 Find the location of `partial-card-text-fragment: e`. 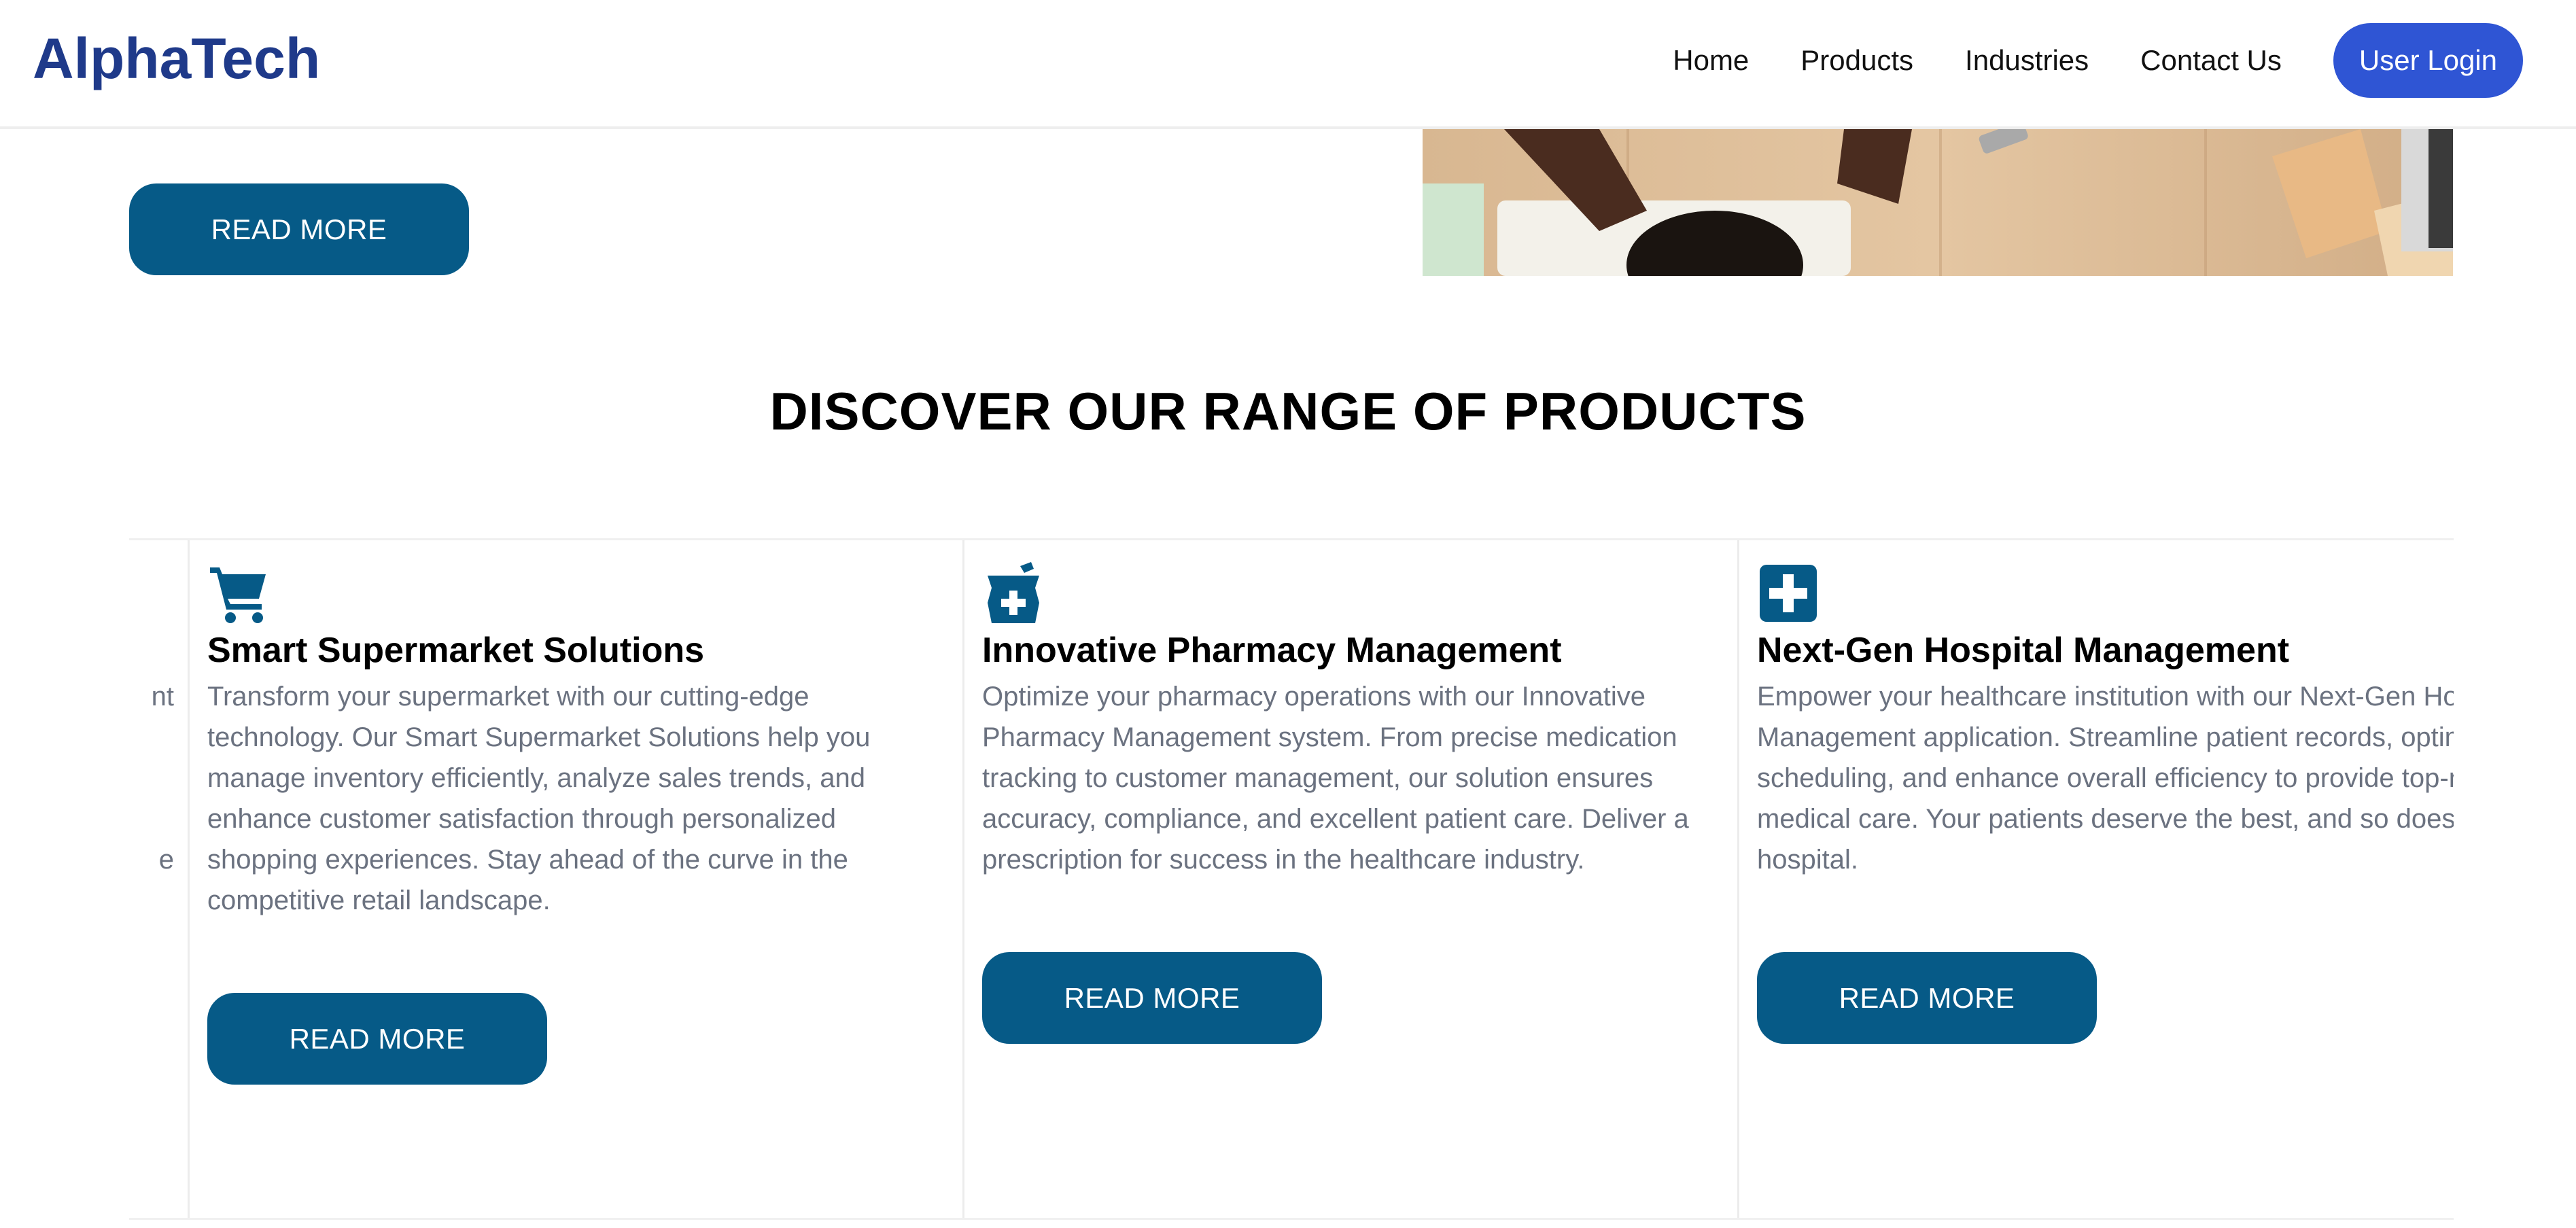

partial-card-text-fragment: e is located at coordinates (166, 860).